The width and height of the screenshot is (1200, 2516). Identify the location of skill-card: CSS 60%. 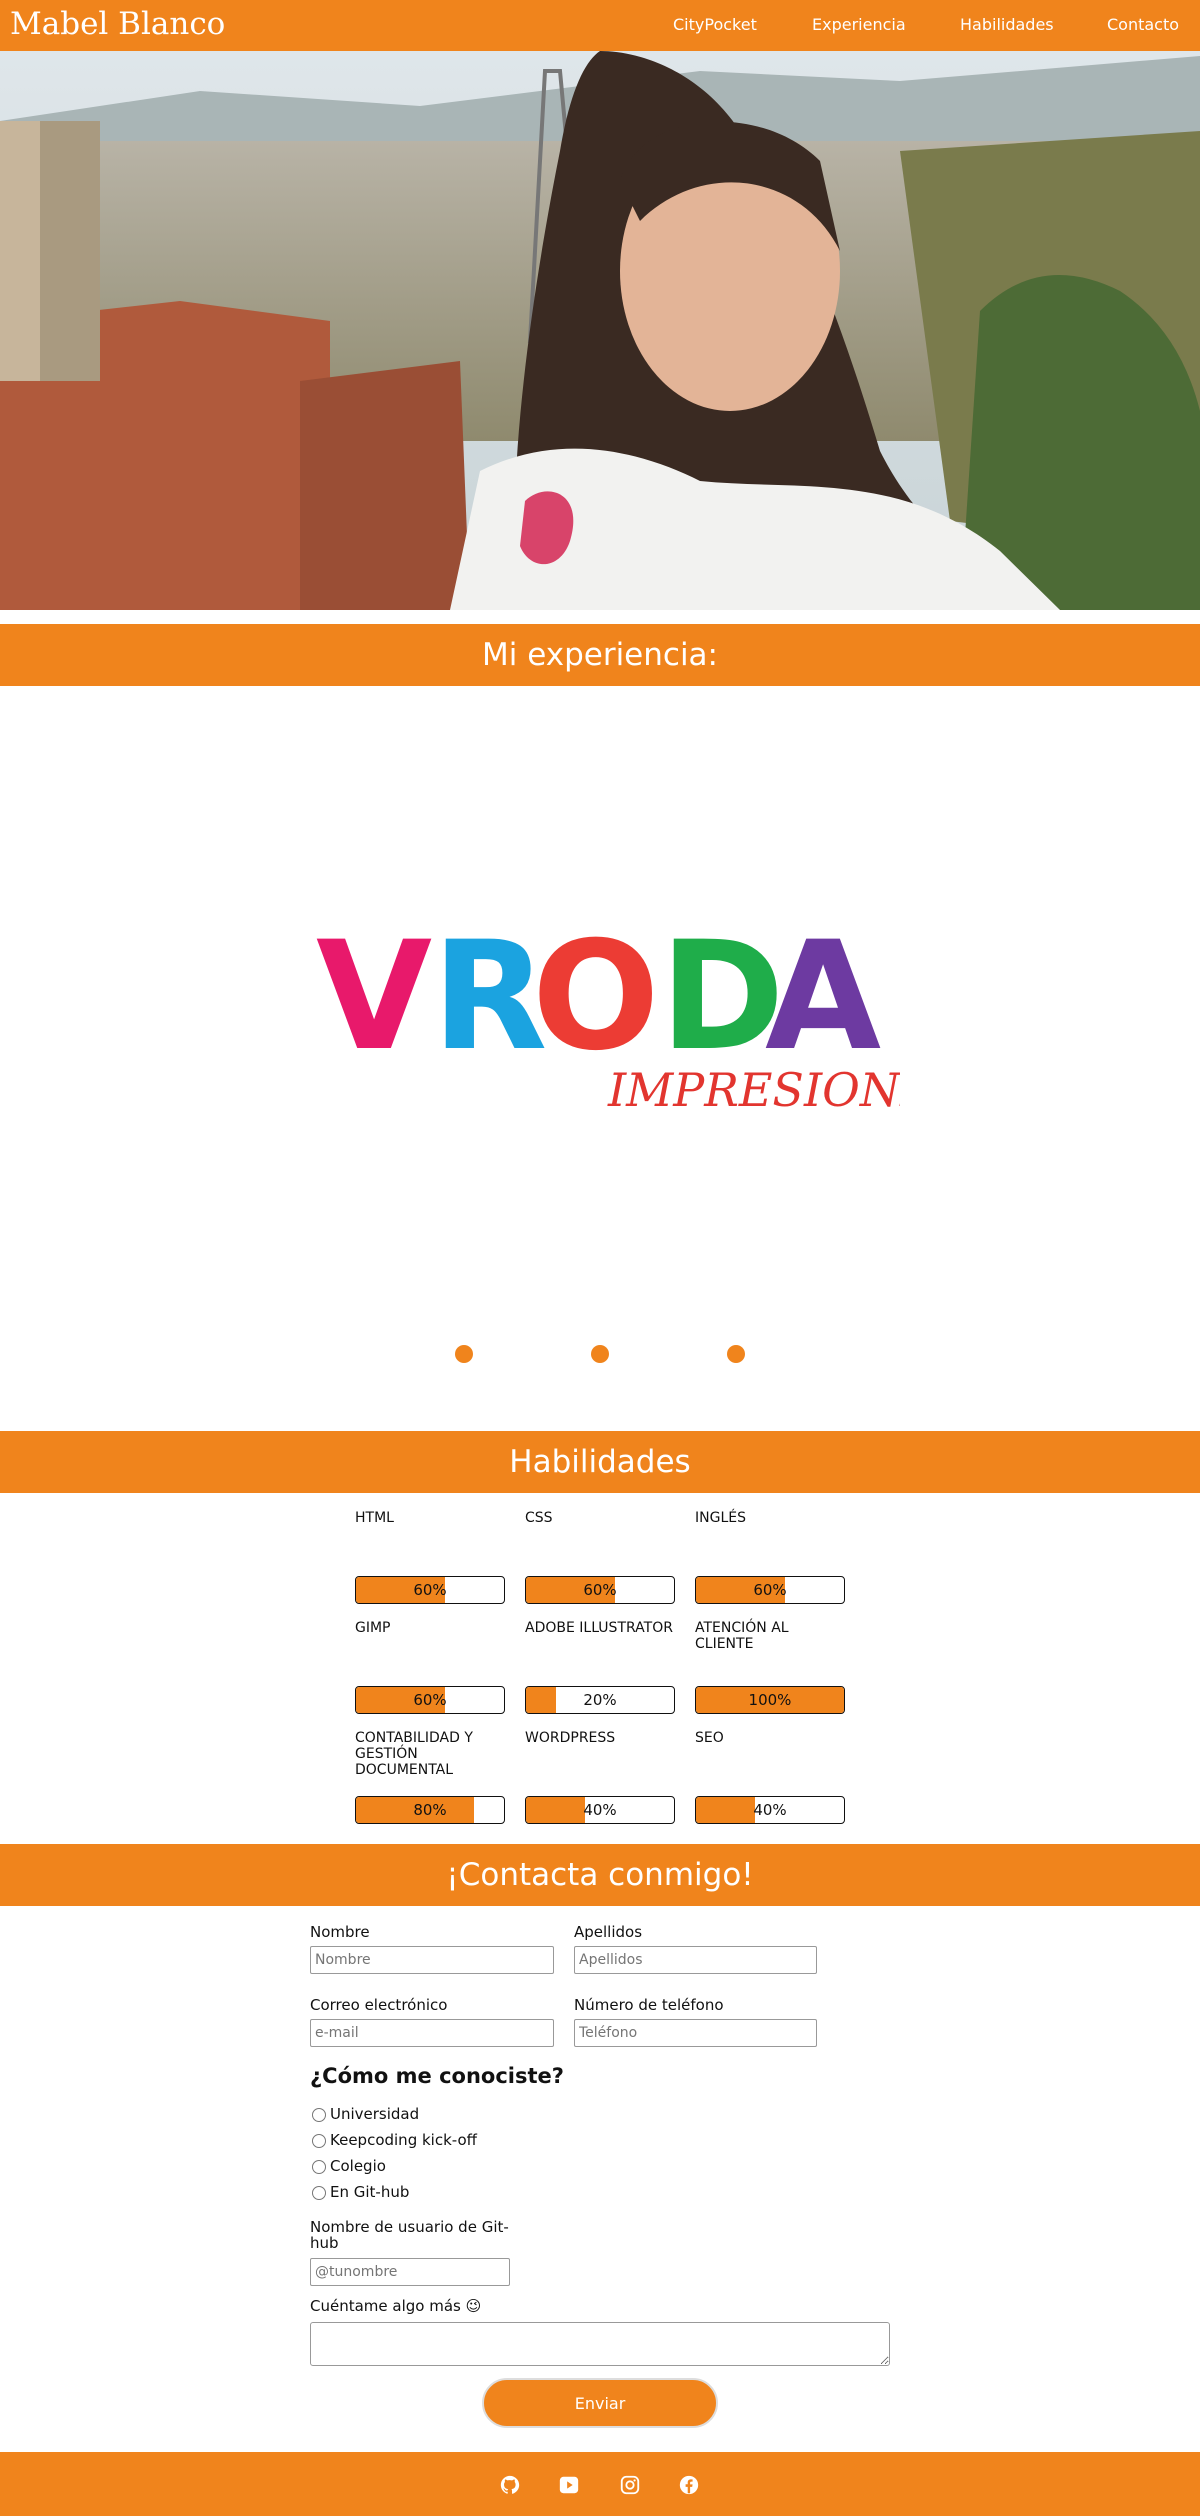
(601, 1557).